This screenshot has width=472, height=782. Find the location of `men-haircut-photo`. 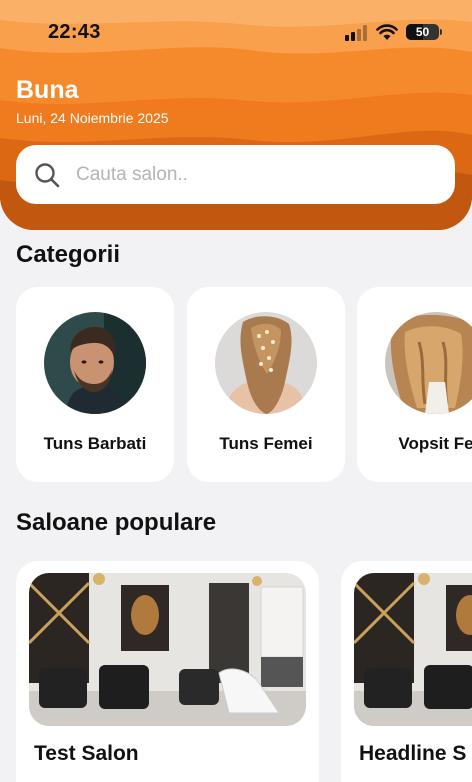

men-haircut-photo is located at coordinates (95, 363).